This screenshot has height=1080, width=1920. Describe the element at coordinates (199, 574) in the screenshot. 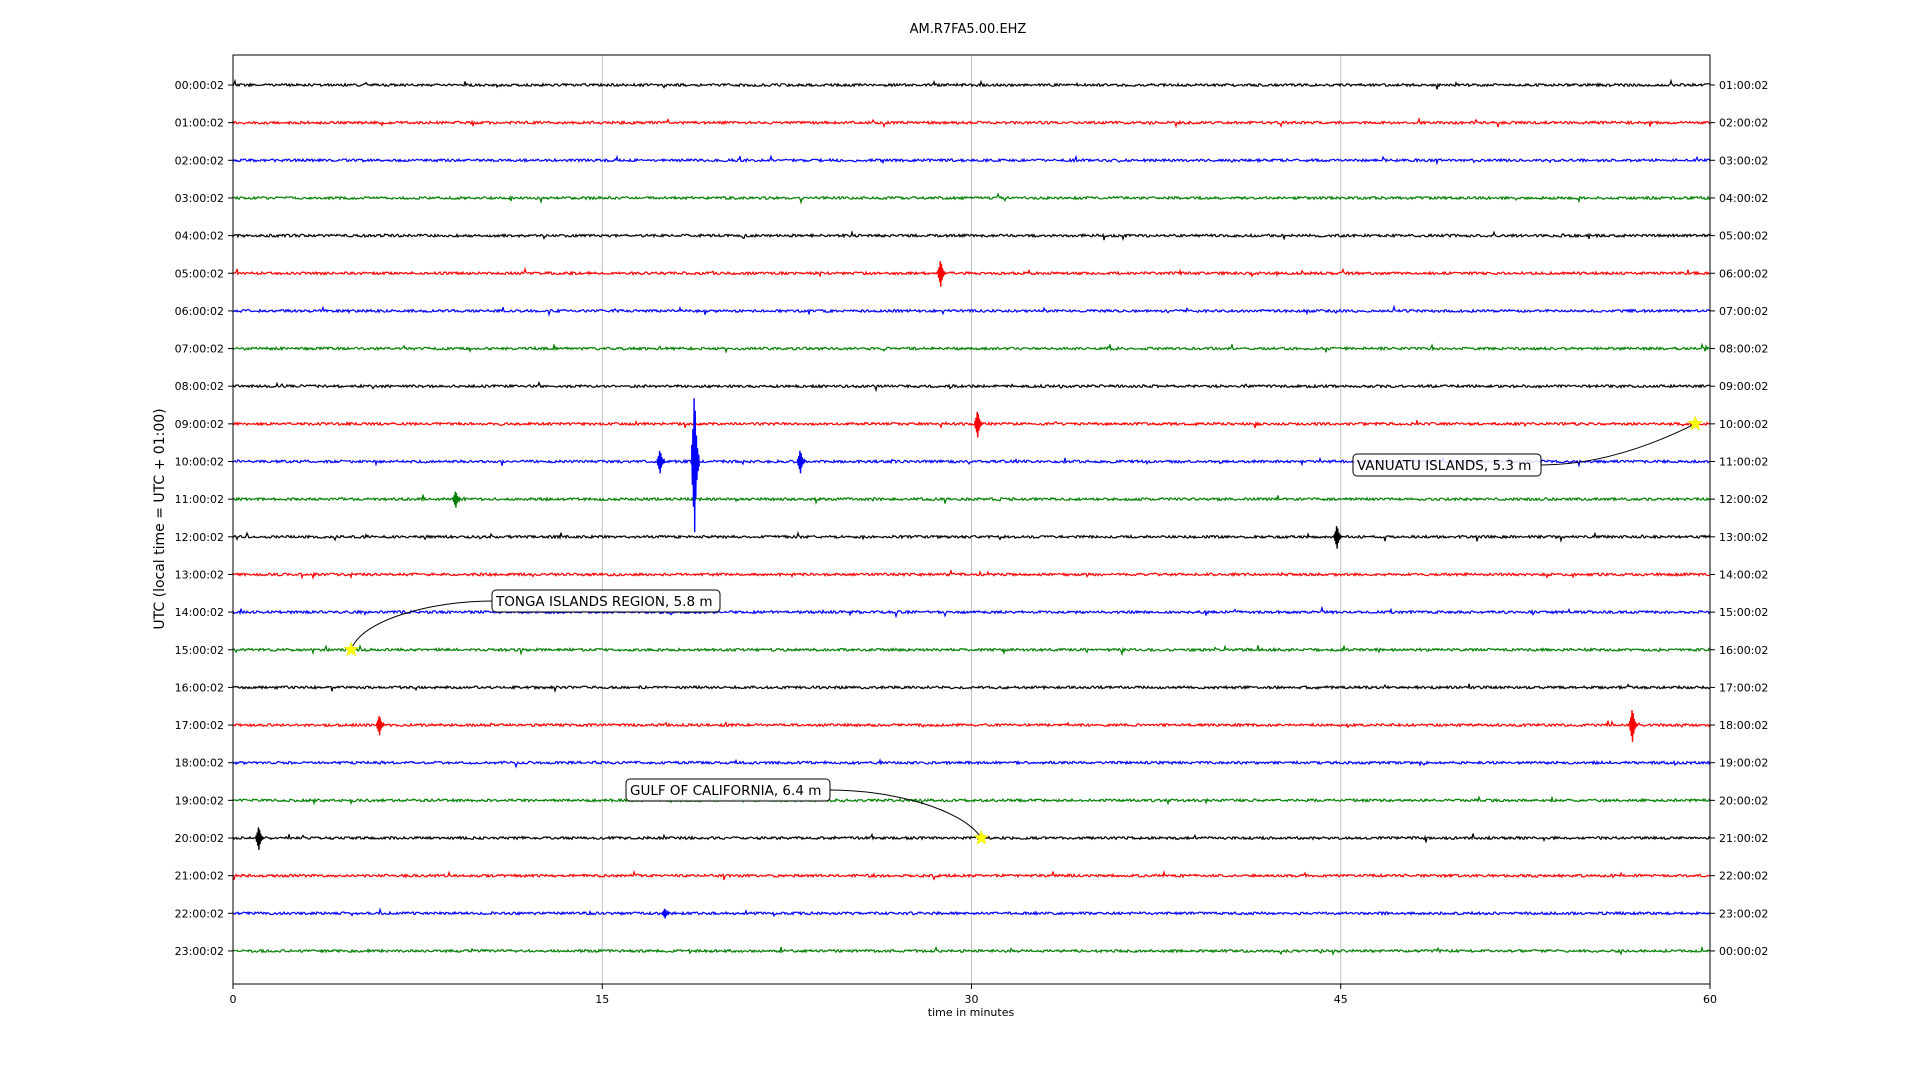

I see `row-label-left: 13:00:02` at that location.